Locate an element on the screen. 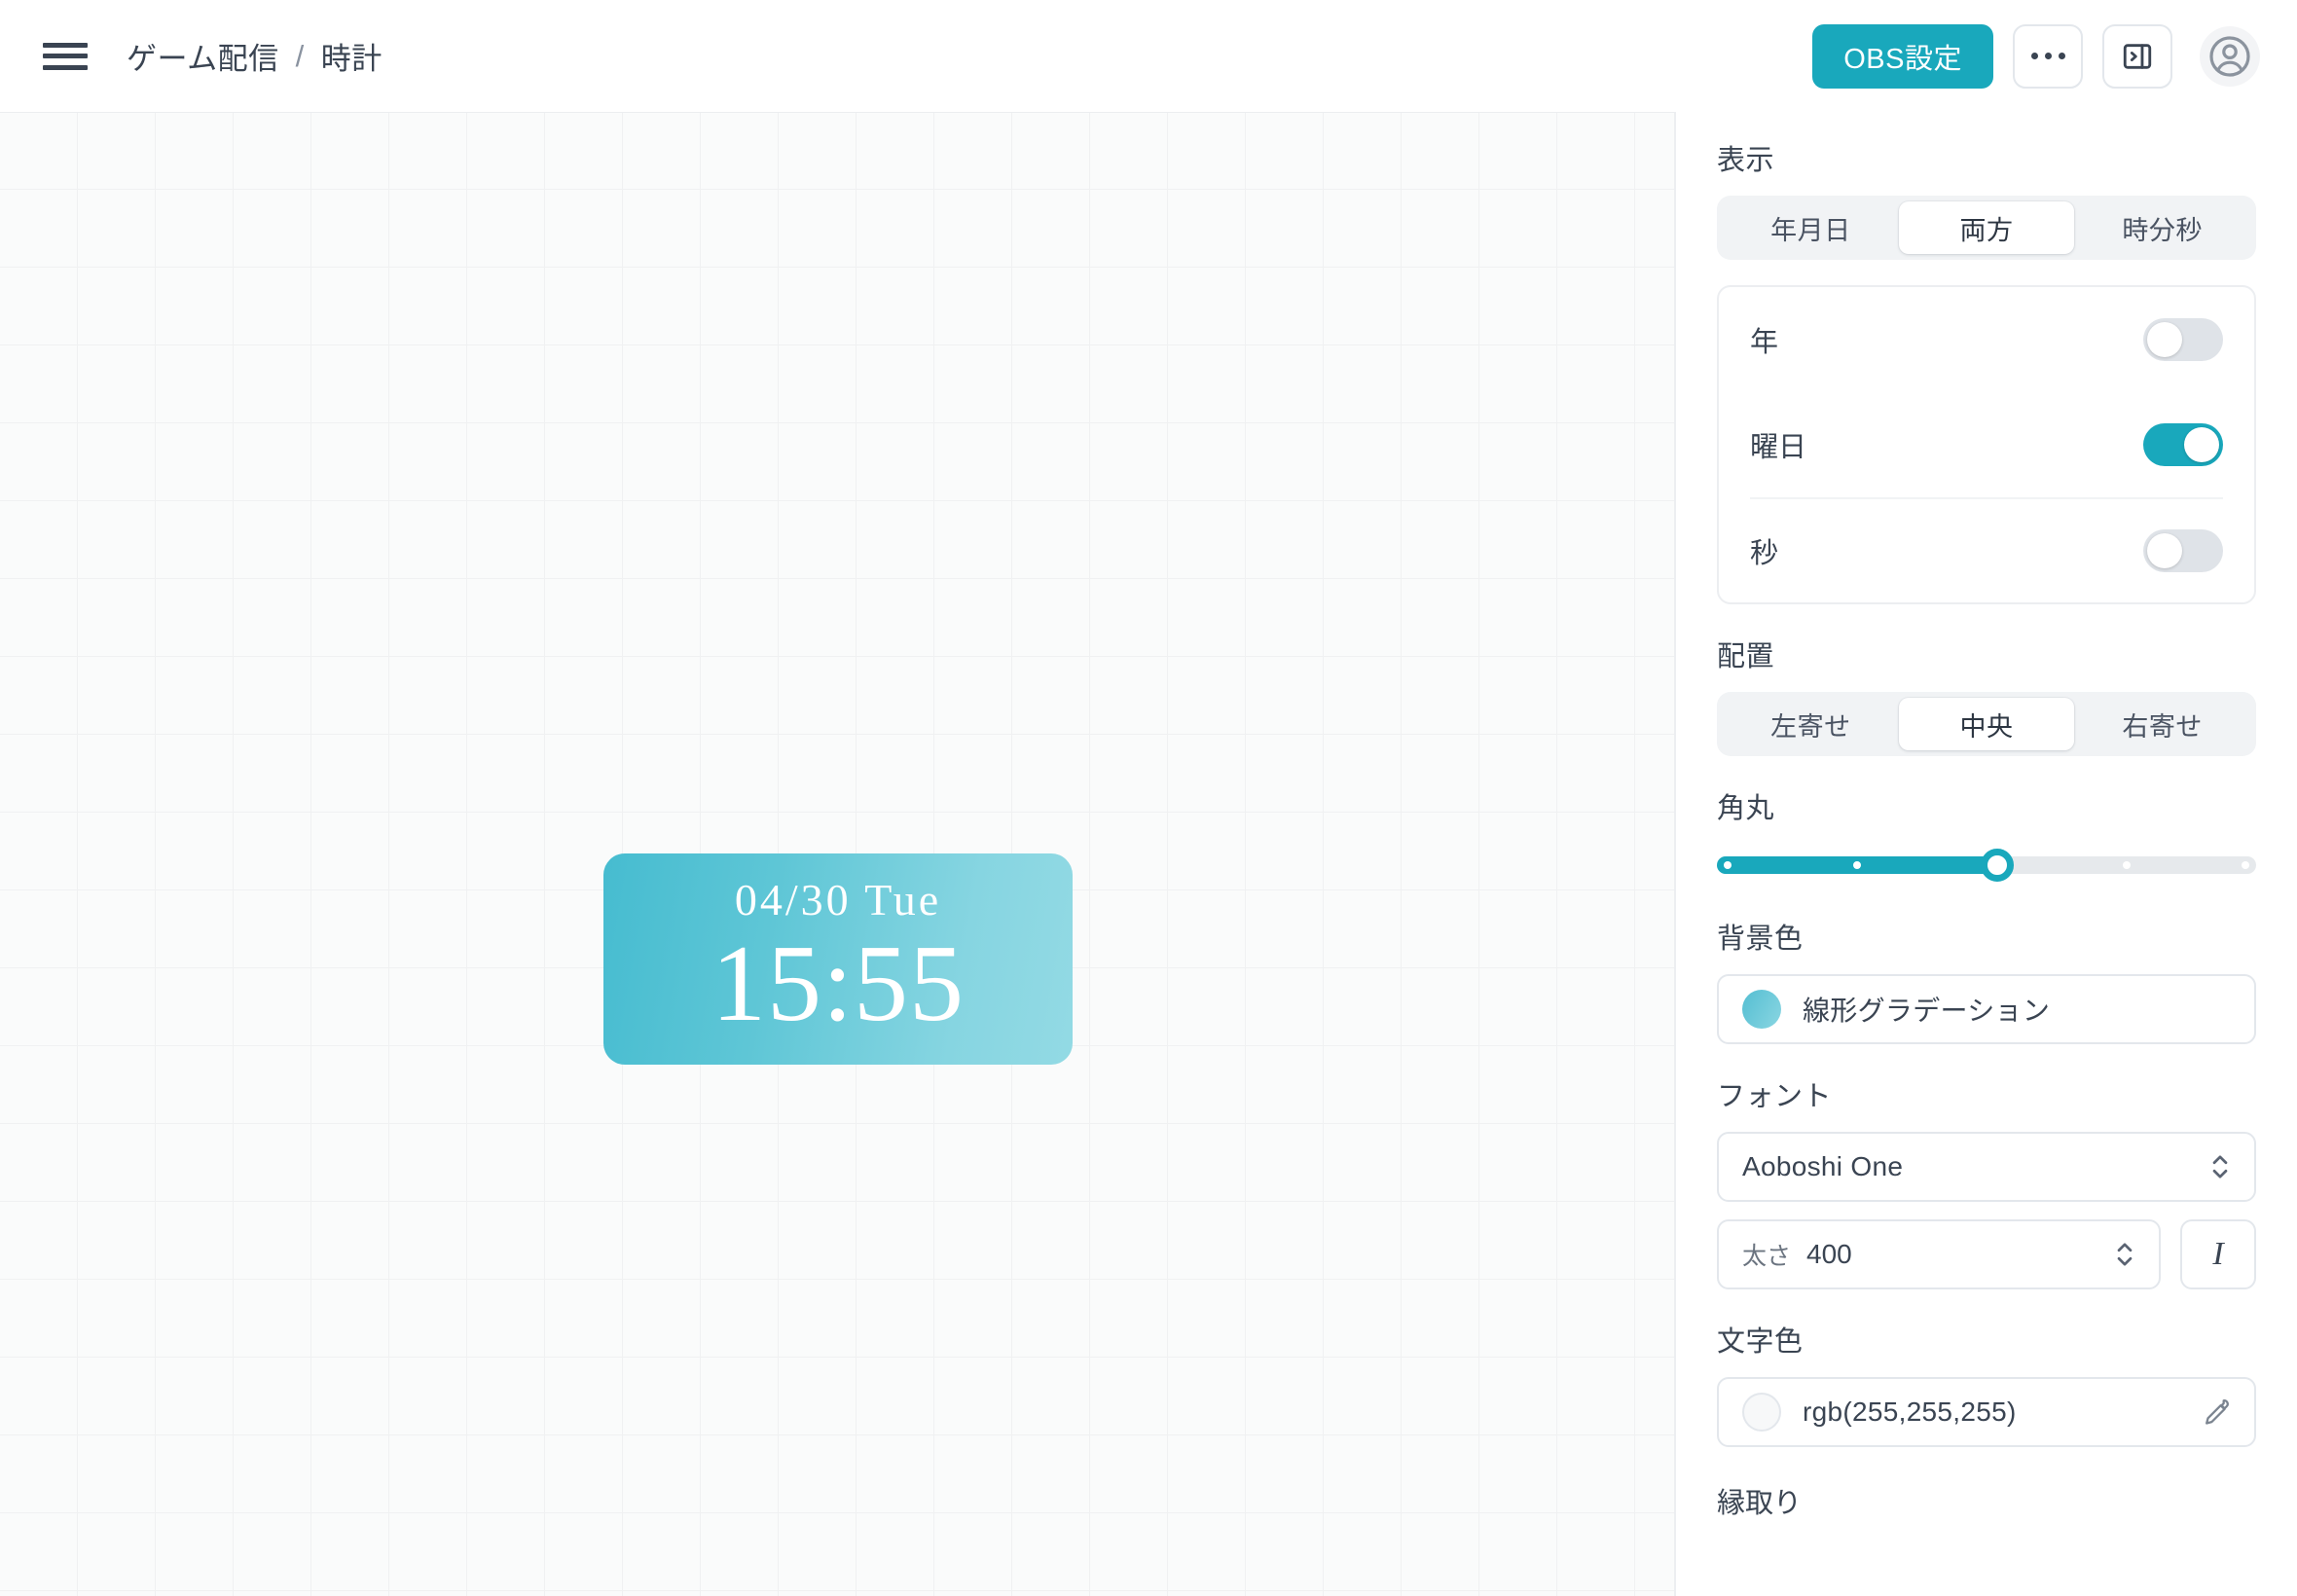  user-avatar is located at coordinates (2230, 56).